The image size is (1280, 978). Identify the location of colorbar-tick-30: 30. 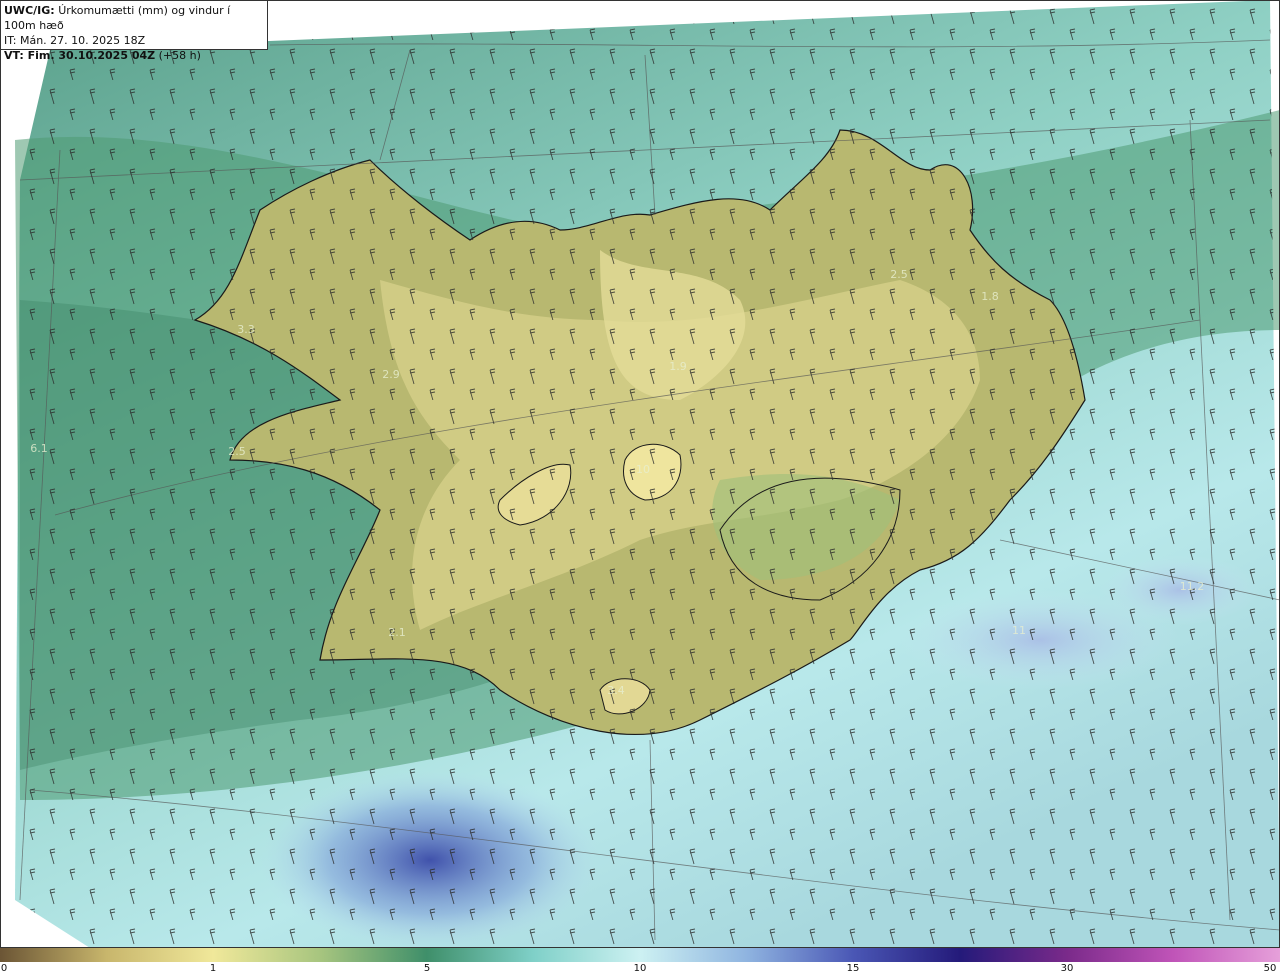
(1067, 968).